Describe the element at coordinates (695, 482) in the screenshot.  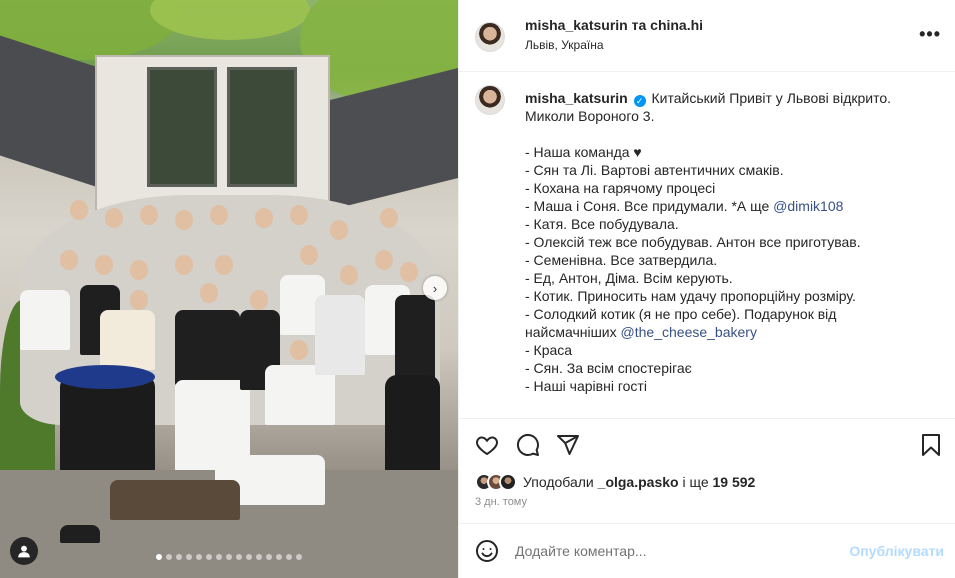
I see `likes-joiner: і ще` at that location.